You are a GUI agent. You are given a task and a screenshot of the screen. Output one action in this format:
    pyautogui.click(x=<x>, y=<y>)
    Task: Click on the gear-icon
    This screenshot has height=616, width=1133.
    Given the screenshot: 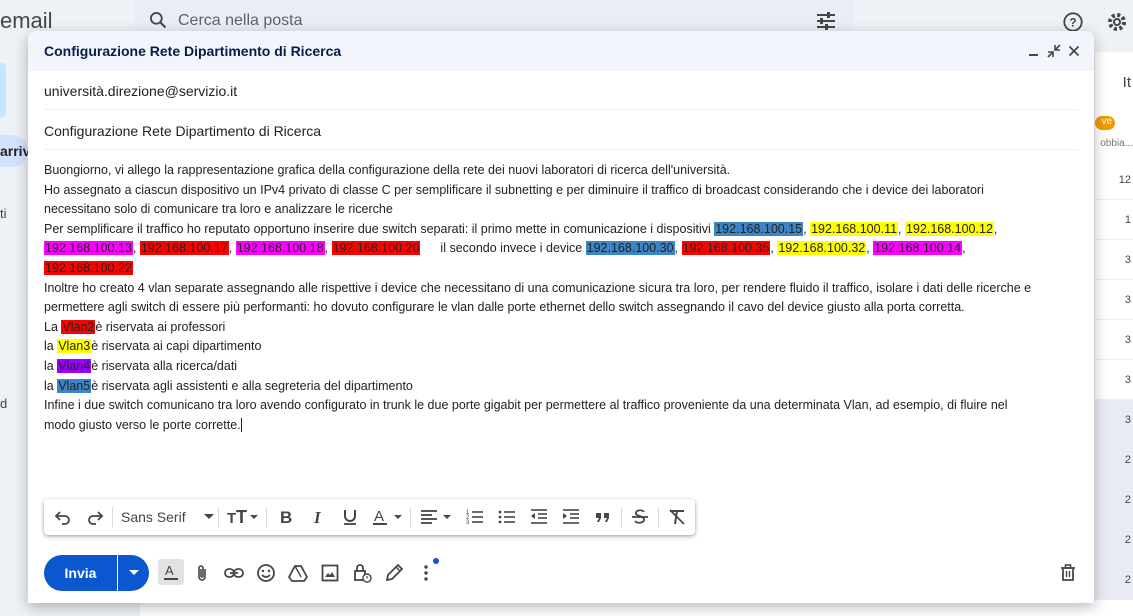 What is the action you would take?
    pyautogui.click(x=1117, y=22)
    